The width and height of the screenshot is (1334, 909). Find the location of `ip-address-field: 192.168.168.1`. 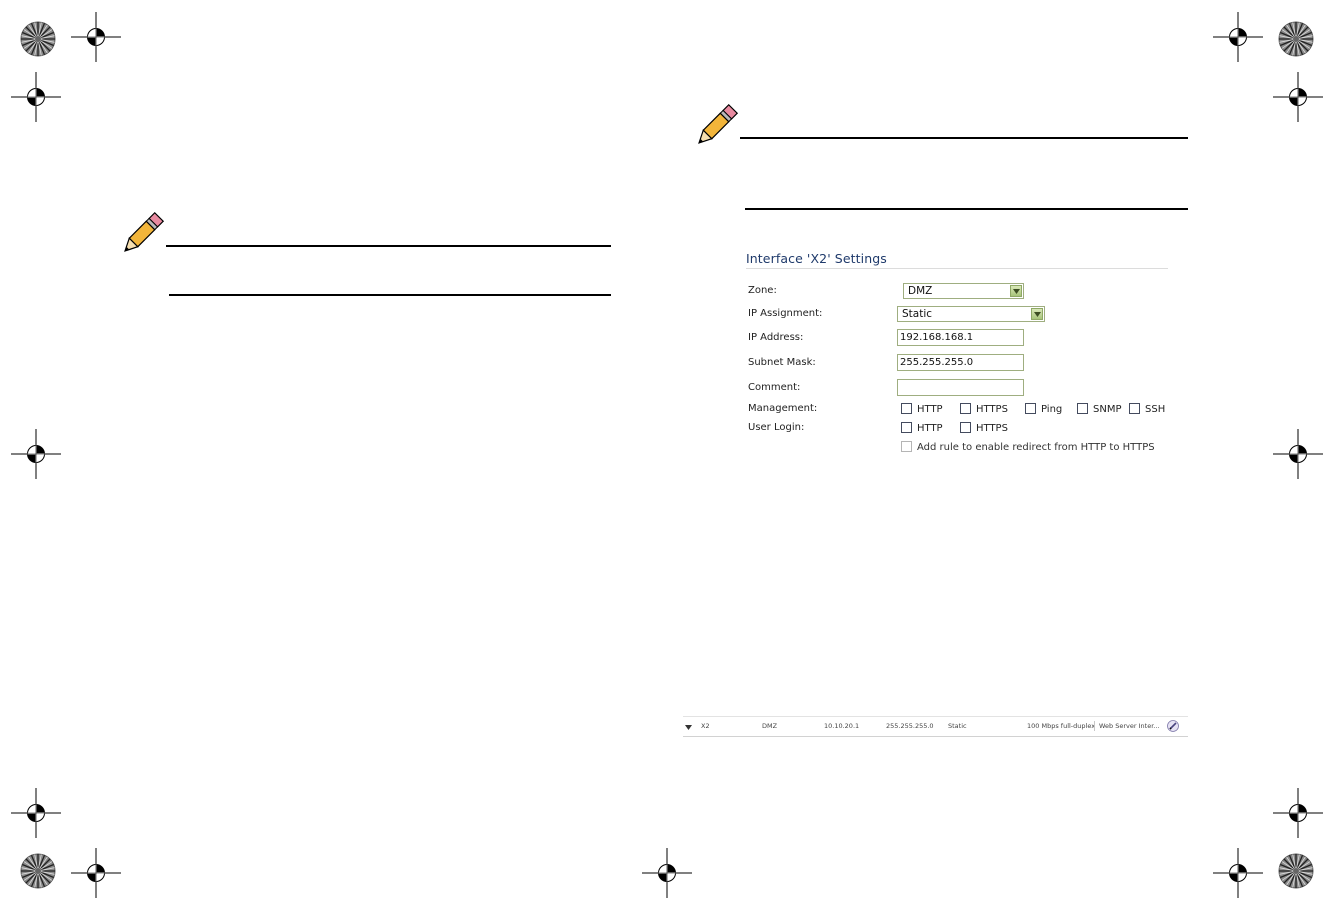

ip-address-field: 192.168.168.1 is located at coordinates (960, 337).